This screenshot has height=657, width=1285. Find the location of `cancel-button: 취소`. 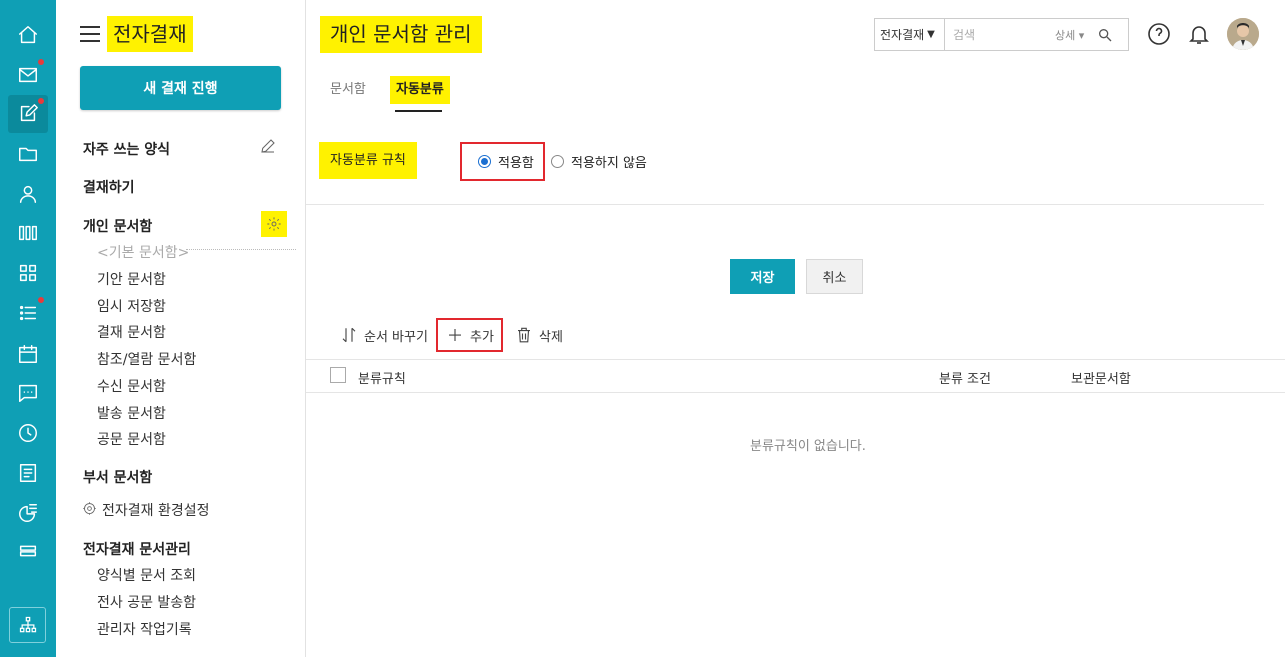

cancel-button: 취소 is located at coordinates (834, 276).